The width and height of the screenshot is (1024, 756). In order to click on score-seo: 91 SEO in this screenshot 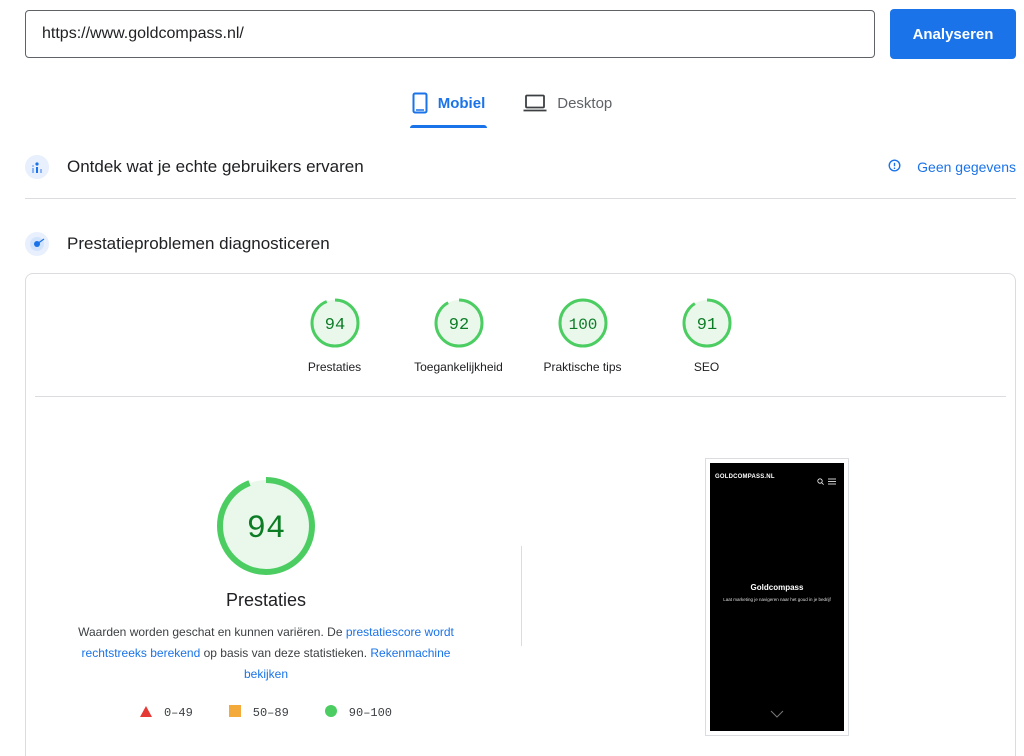, I will do `click(707, 336)`.